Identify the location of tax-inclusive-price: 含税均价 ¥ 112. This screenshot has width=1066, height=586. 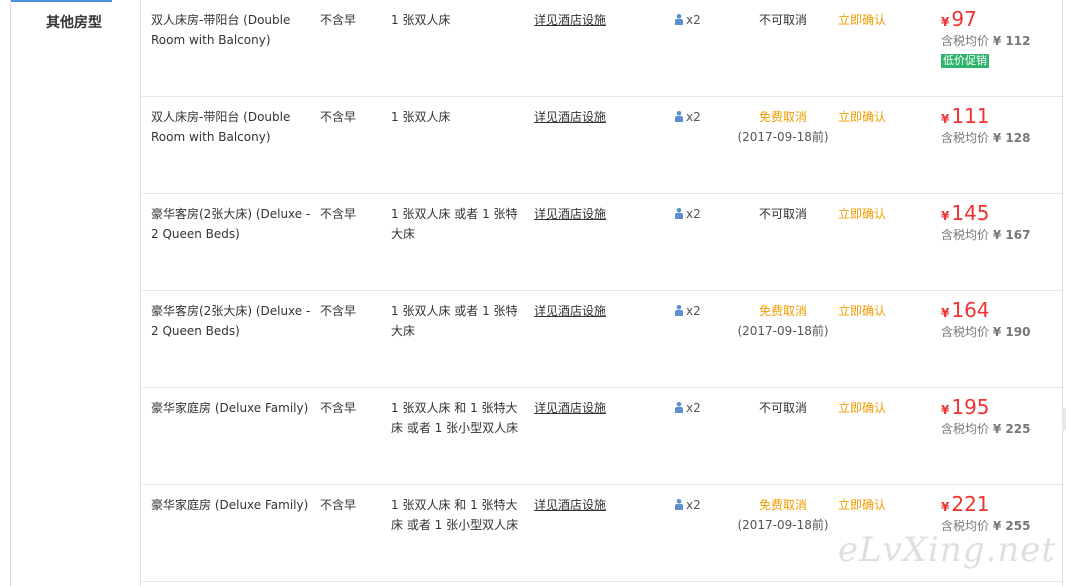
(986, 41).